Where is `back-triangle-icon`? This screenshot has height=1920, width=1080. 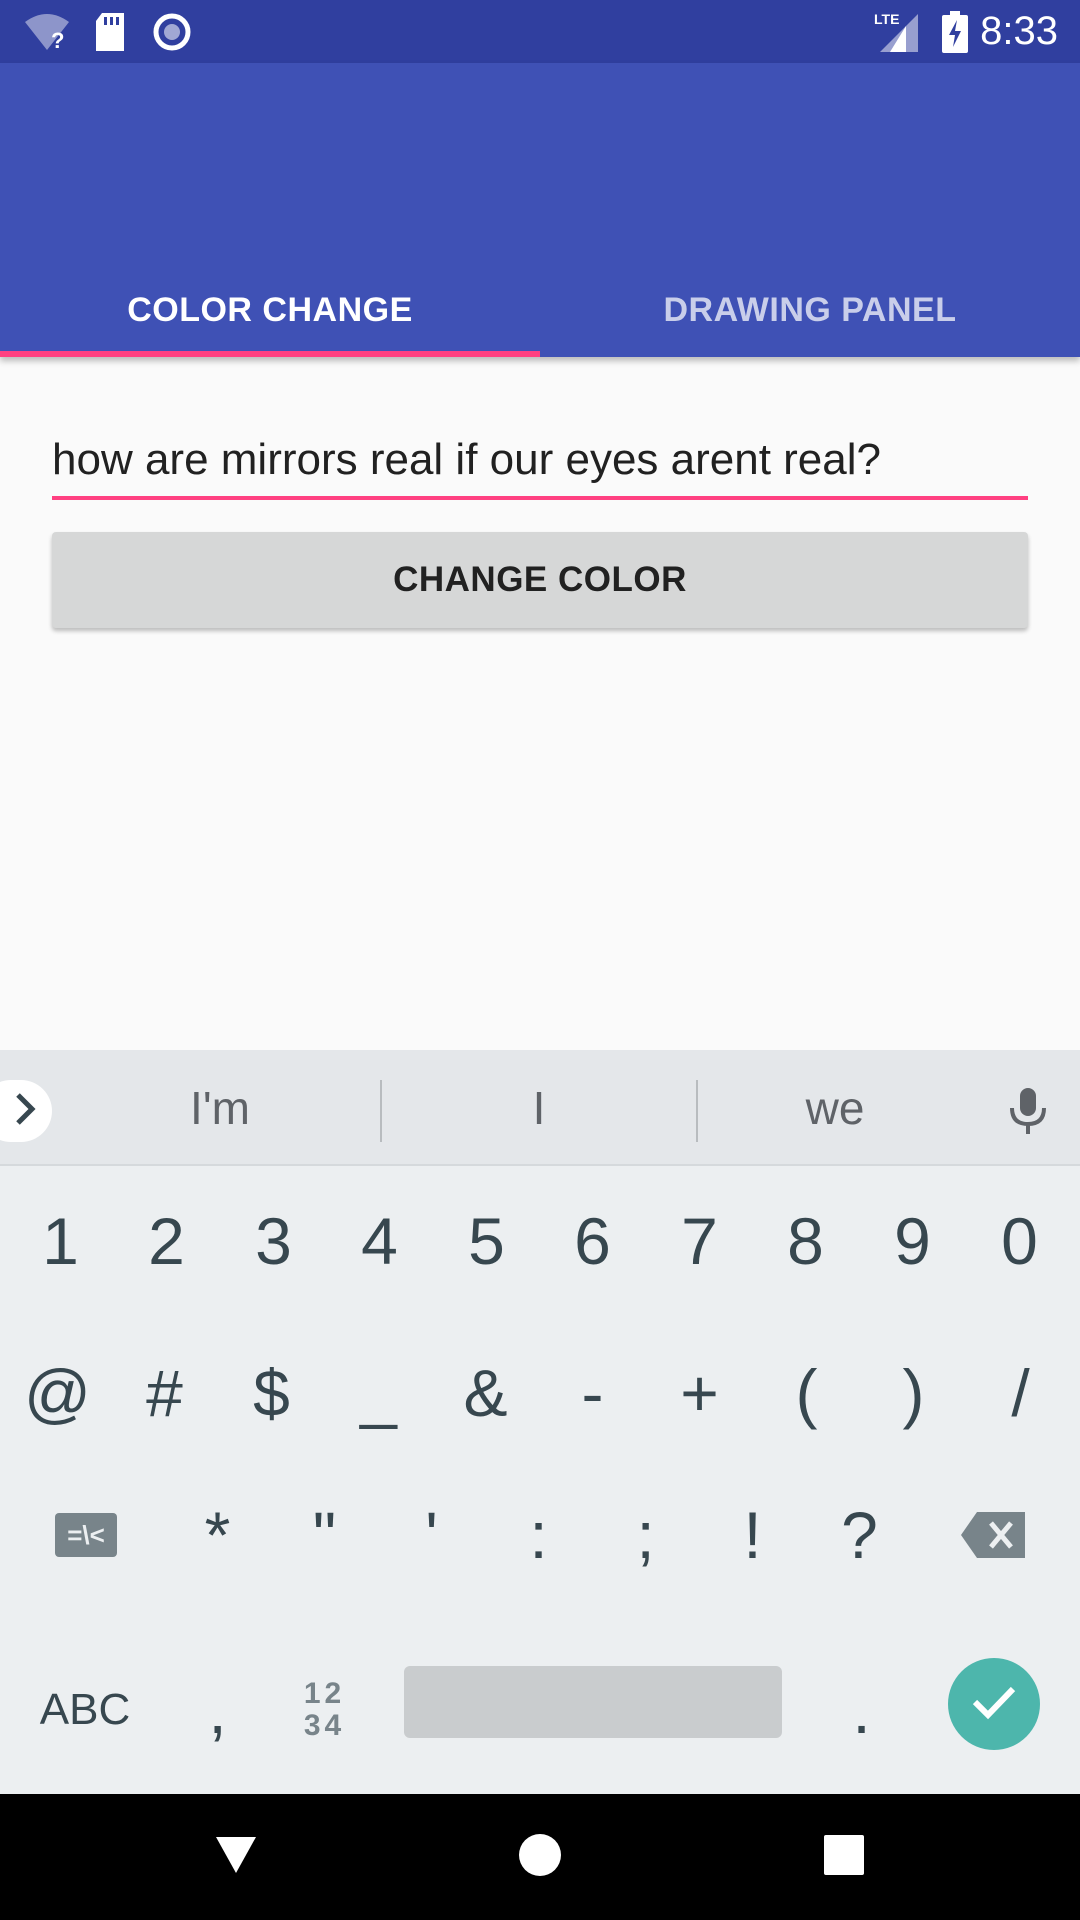 back-triangle-icon is located at coordinates (236, 1857).